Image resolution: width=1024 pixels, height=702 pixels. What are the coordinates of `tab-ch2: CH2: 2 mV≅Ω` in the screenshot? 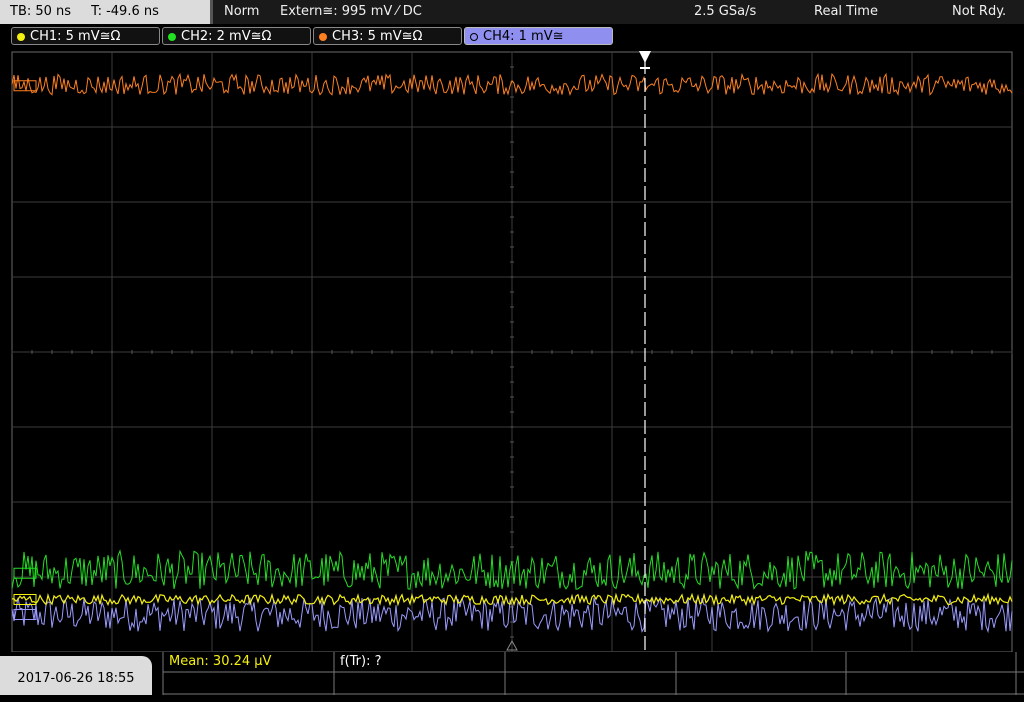 It's located at (236, 36).